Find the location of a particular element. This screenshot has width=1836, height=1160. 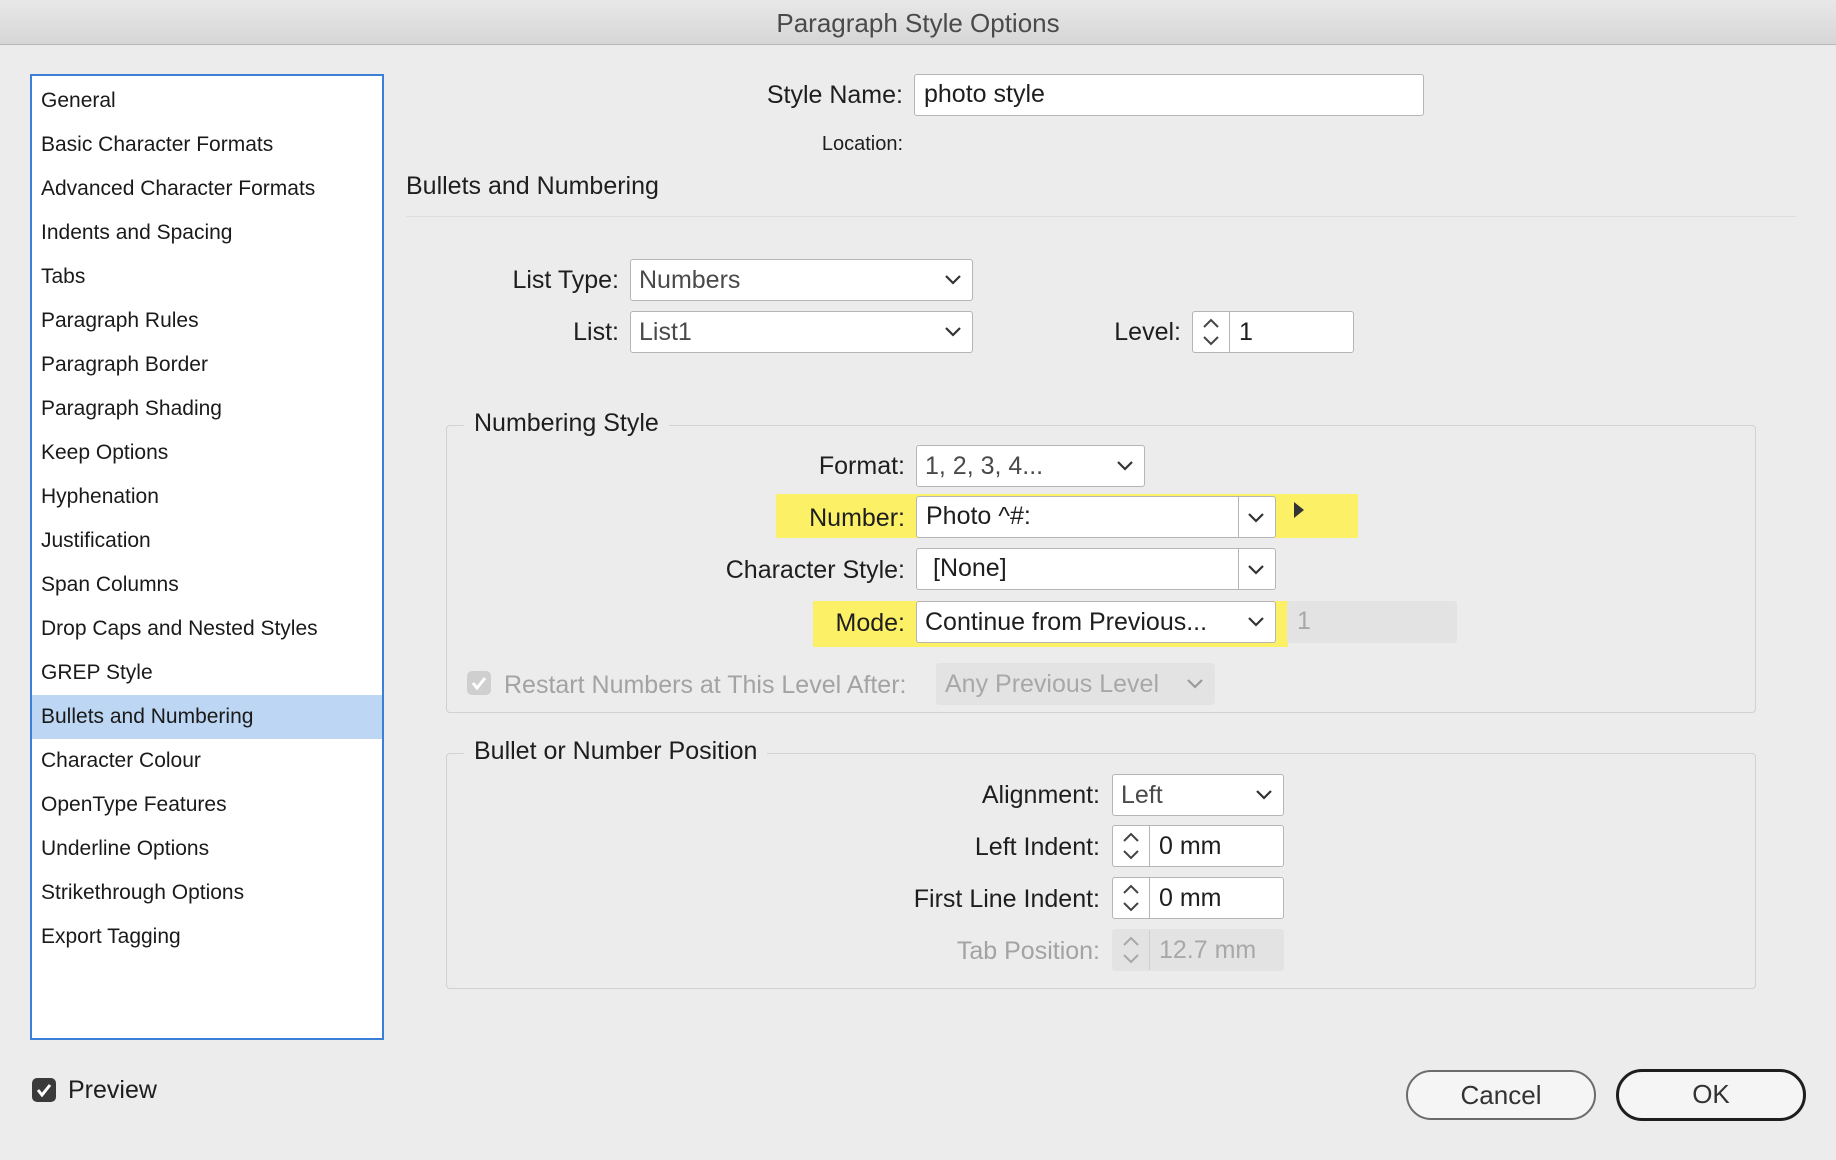

first-line-indent-stepper: 0 mm is located at coordinates (1198, 898).